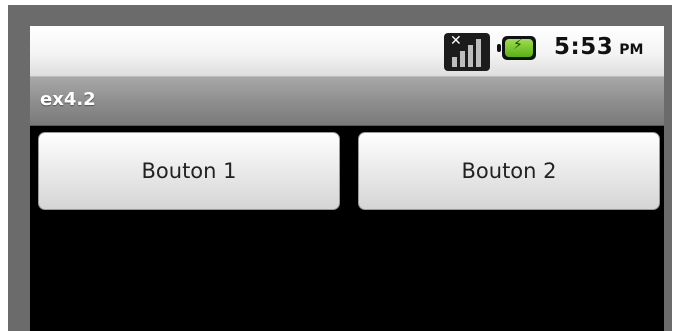  I want to click on status-clock: 5:53 PM, so click(598, 51).